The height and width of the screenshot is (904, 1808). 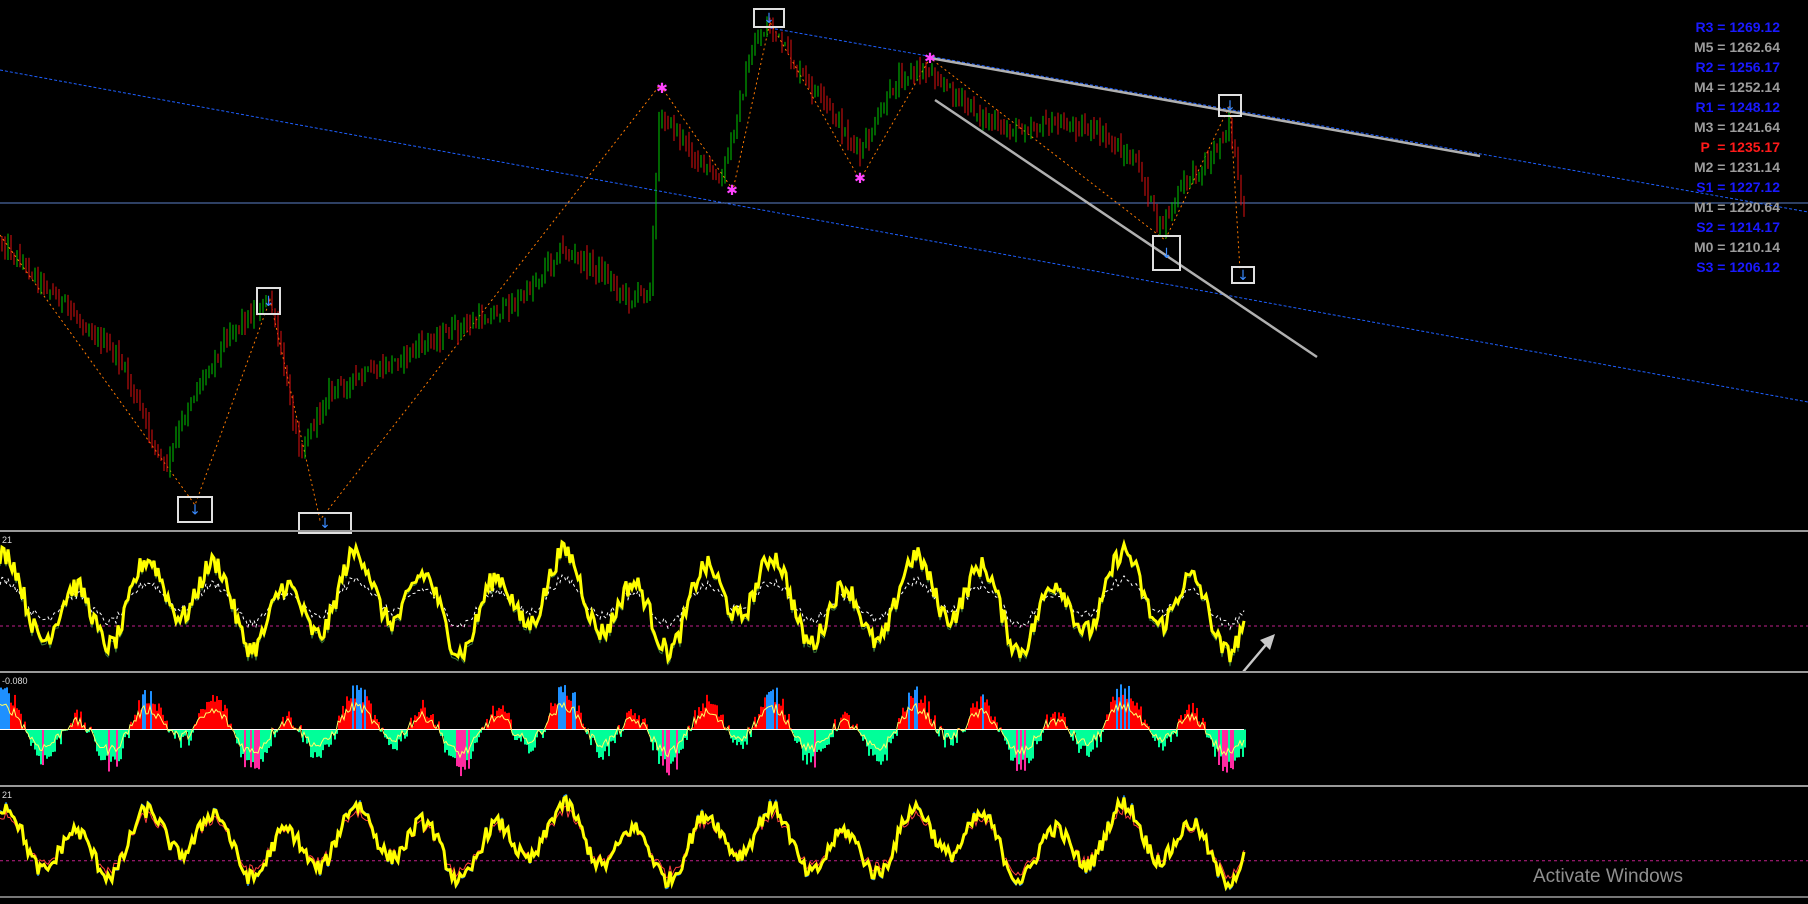 I want to click on pivot-value: 1210.14, so click(x=1754, y=247).